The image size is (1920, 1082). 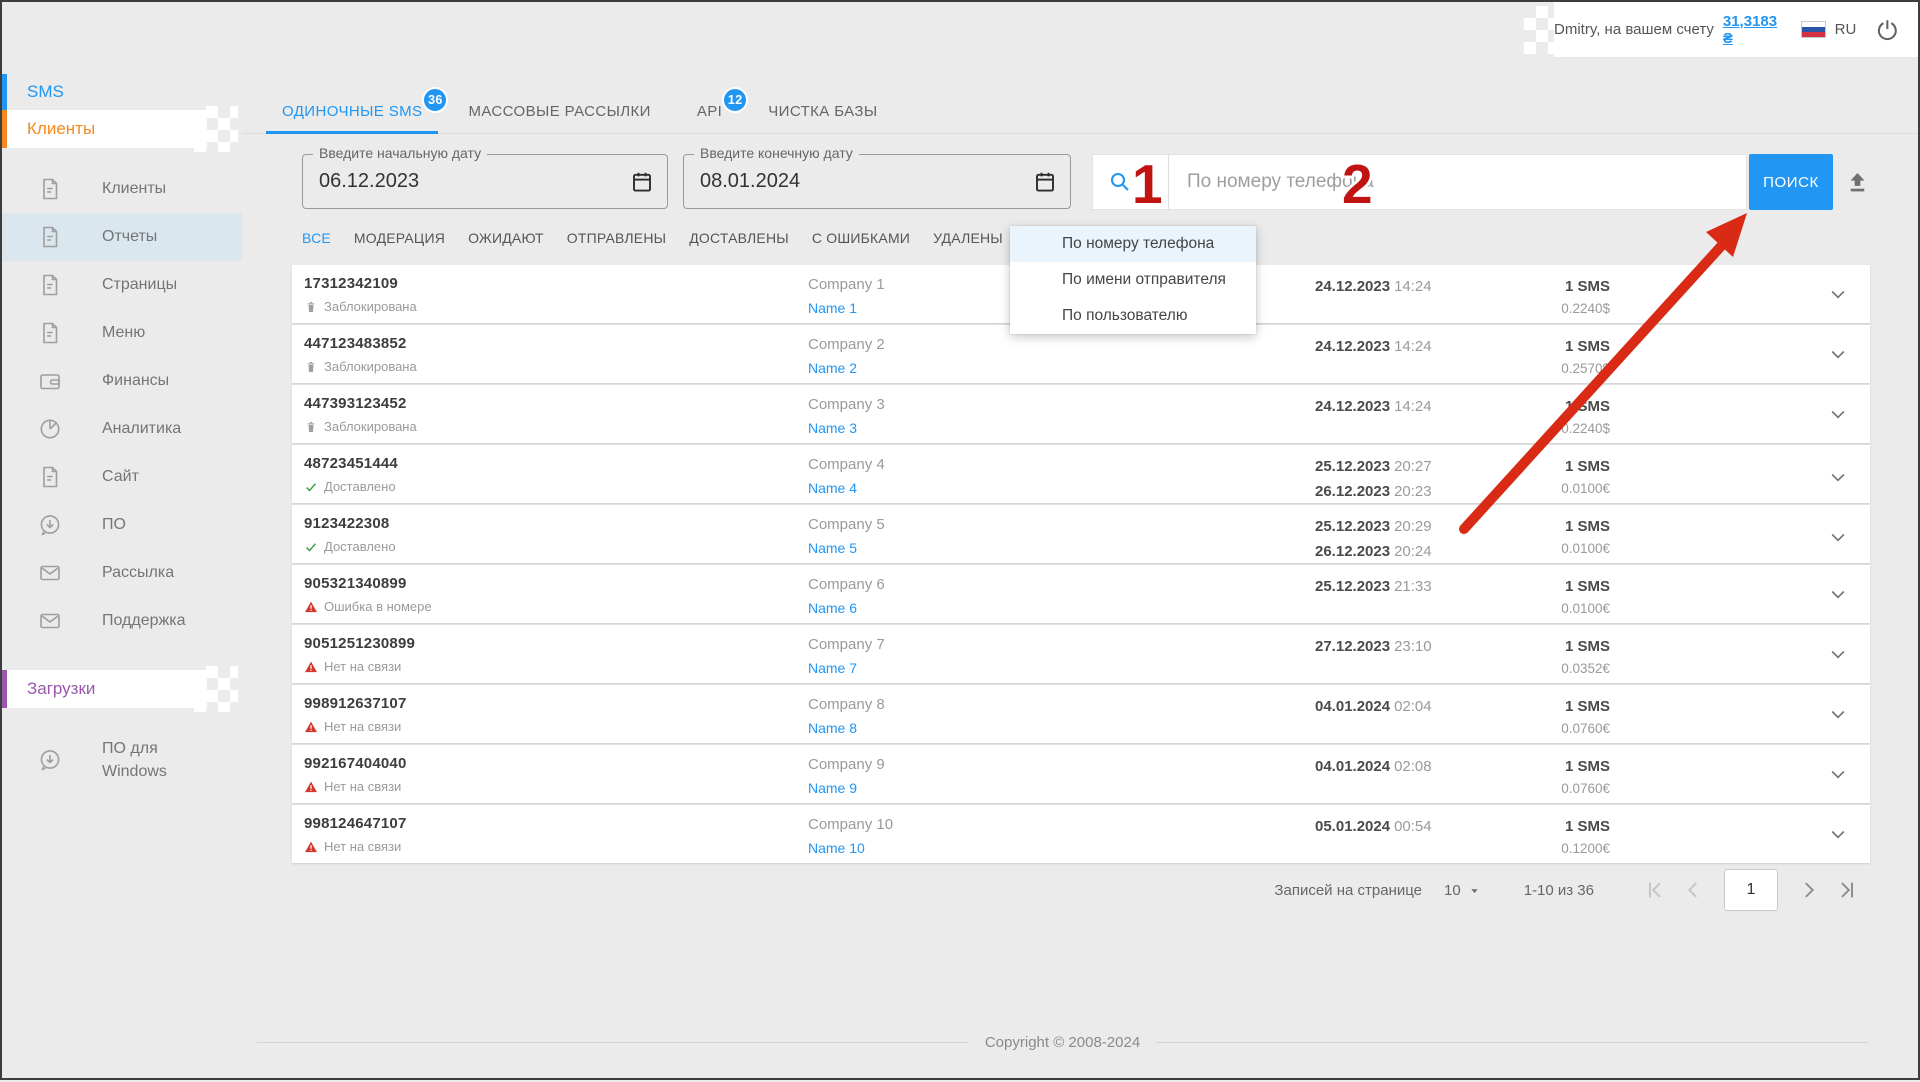 I want to click on sidebar-item-support: Поддержка, so click(x=122, y=621).